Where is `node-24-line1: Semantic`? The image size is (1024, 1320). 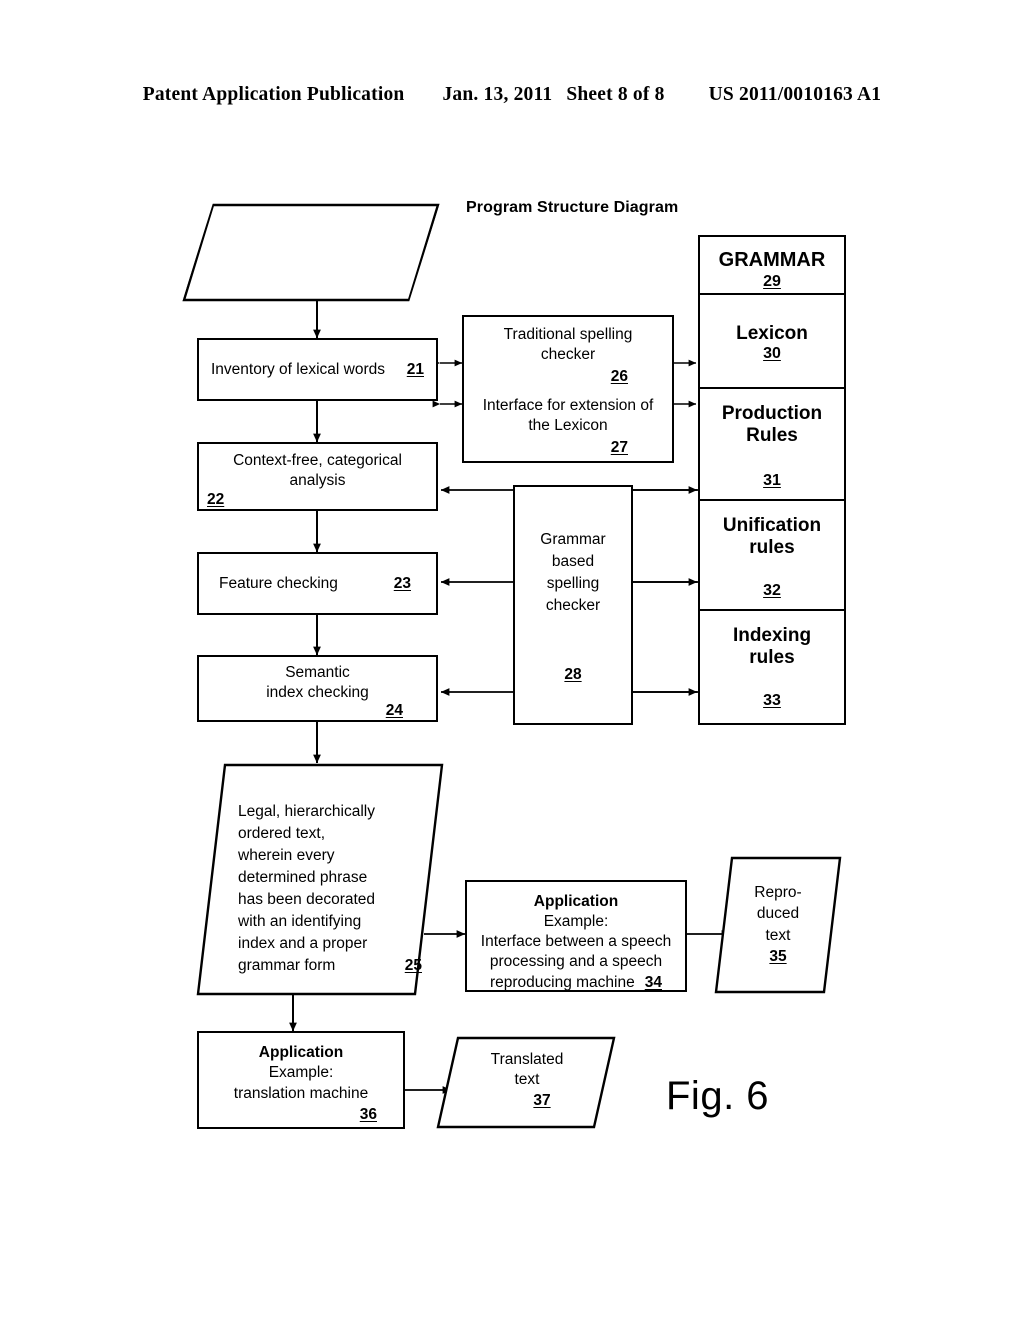
node-24-line1: Semantic is located at coordinates (317, 672).